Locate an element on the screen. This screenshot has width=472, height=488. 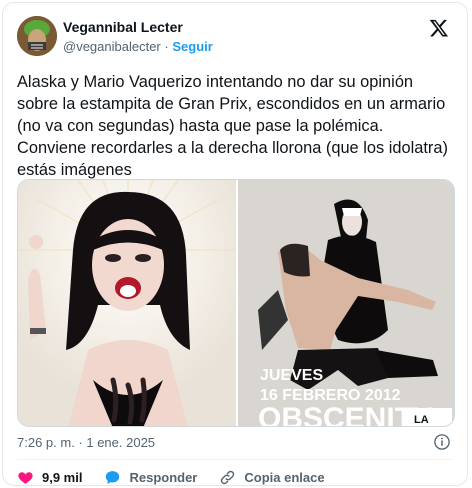
display-name: Vegannibal Lecter is located at coordinates (138, 27).